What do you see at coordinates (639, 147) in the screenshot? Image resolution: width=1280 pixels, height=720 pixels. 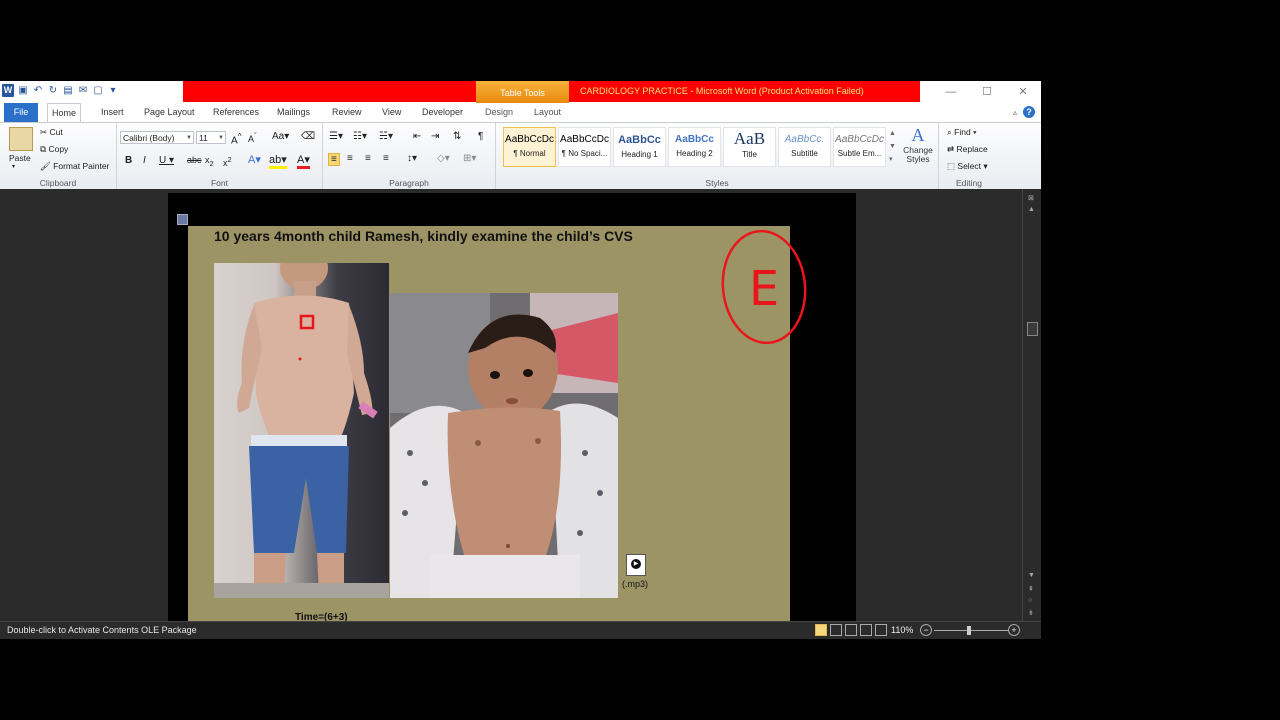 I see `style-heading-1: AaBbCc Heading 1` at bounding box center [639, 147].